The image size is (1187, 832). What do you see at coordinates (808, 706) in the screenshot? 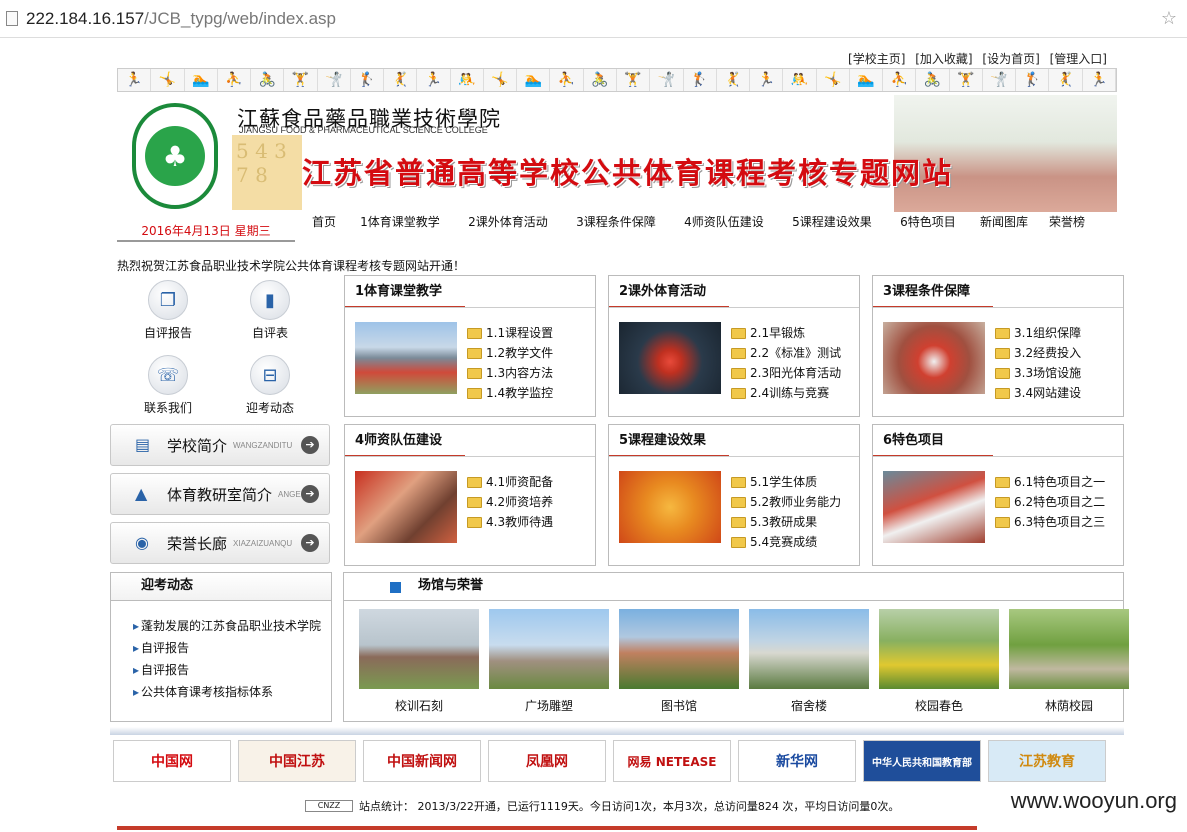
I see `venue-label: 宿舍楼` at bounding box center [808, 706].